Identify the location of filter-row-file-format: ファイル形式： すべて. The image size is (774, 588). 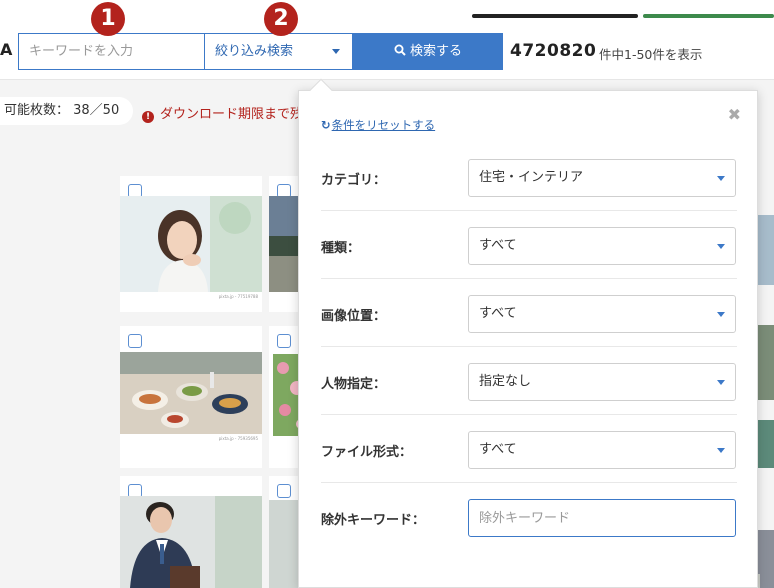
(529, 449).